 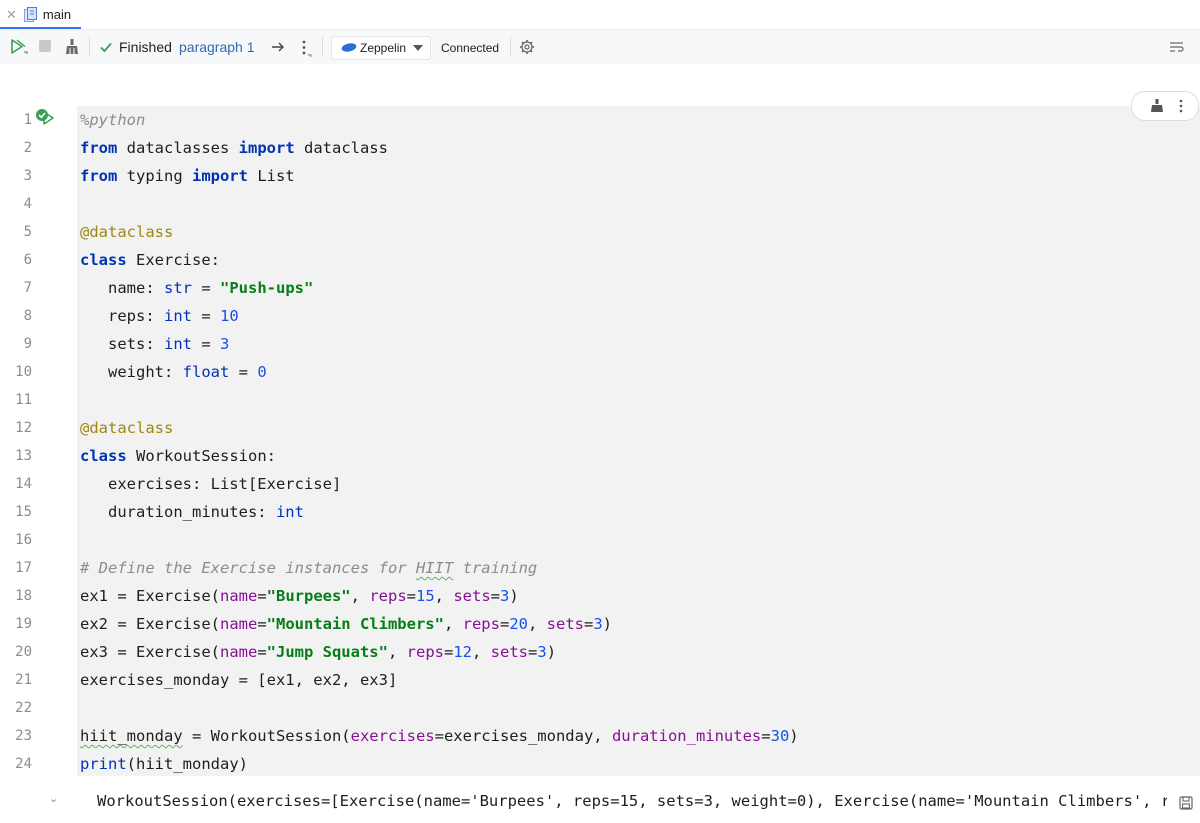 I want to click on interpreter-label: Zeppelin, so click(x=383, y=48).